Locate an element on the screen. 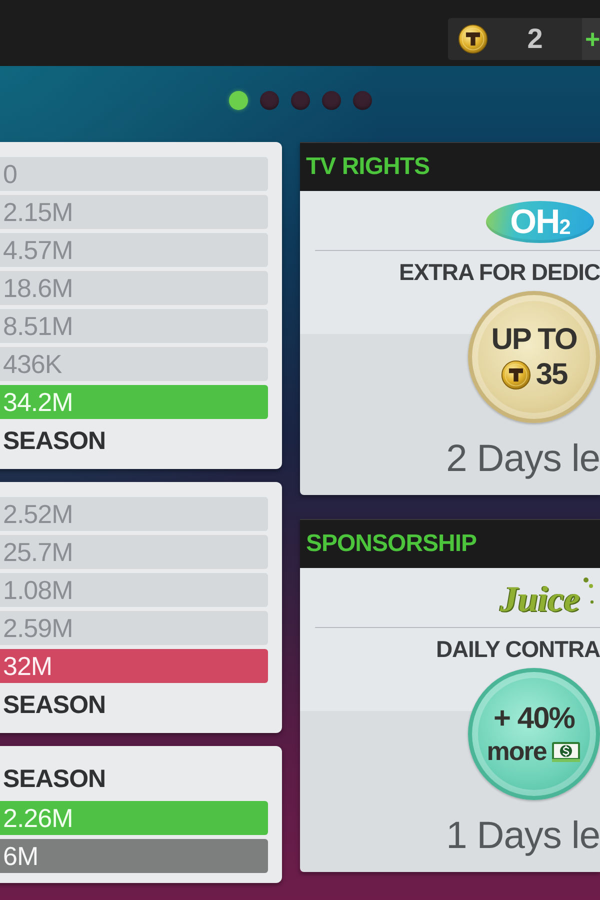  amount-row: 2.15M is located at coordinates (134, 212).